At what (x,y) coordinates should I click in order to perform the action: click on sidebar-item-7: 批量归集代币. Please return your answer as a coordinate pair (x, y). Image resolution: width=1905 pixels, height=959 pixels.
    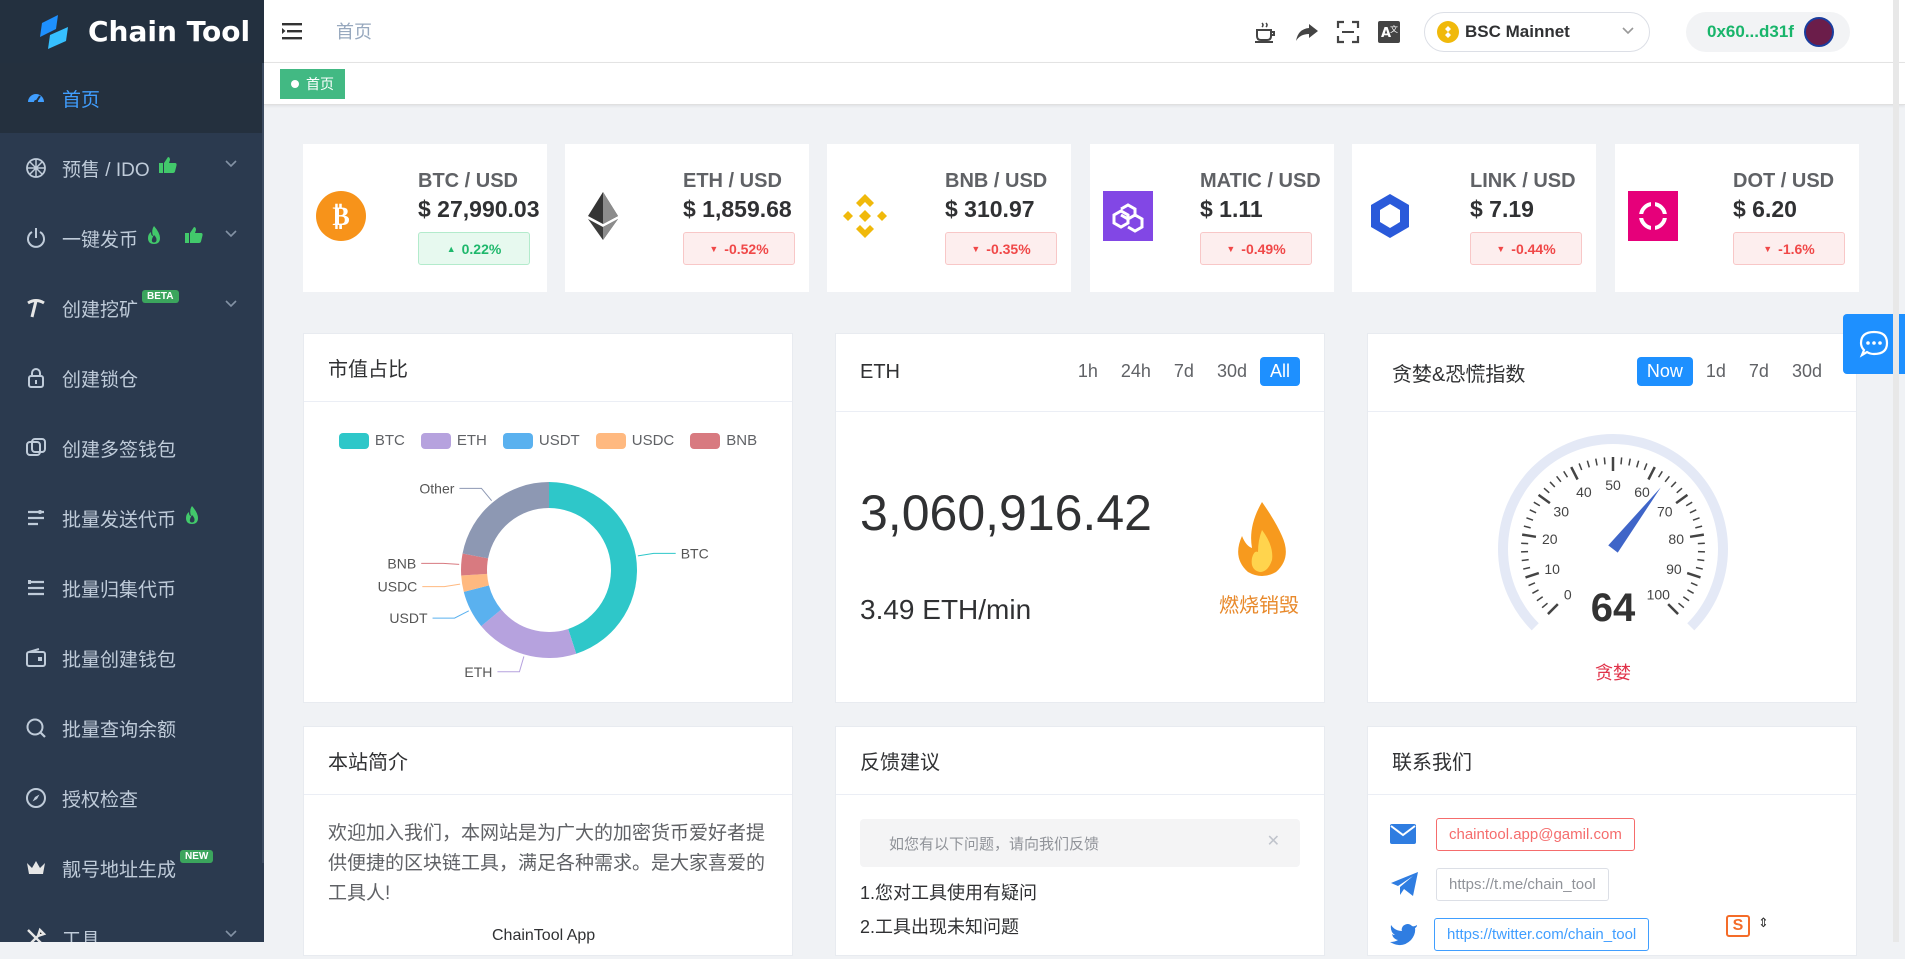
    Looking at the image, I should click on (132, 588).